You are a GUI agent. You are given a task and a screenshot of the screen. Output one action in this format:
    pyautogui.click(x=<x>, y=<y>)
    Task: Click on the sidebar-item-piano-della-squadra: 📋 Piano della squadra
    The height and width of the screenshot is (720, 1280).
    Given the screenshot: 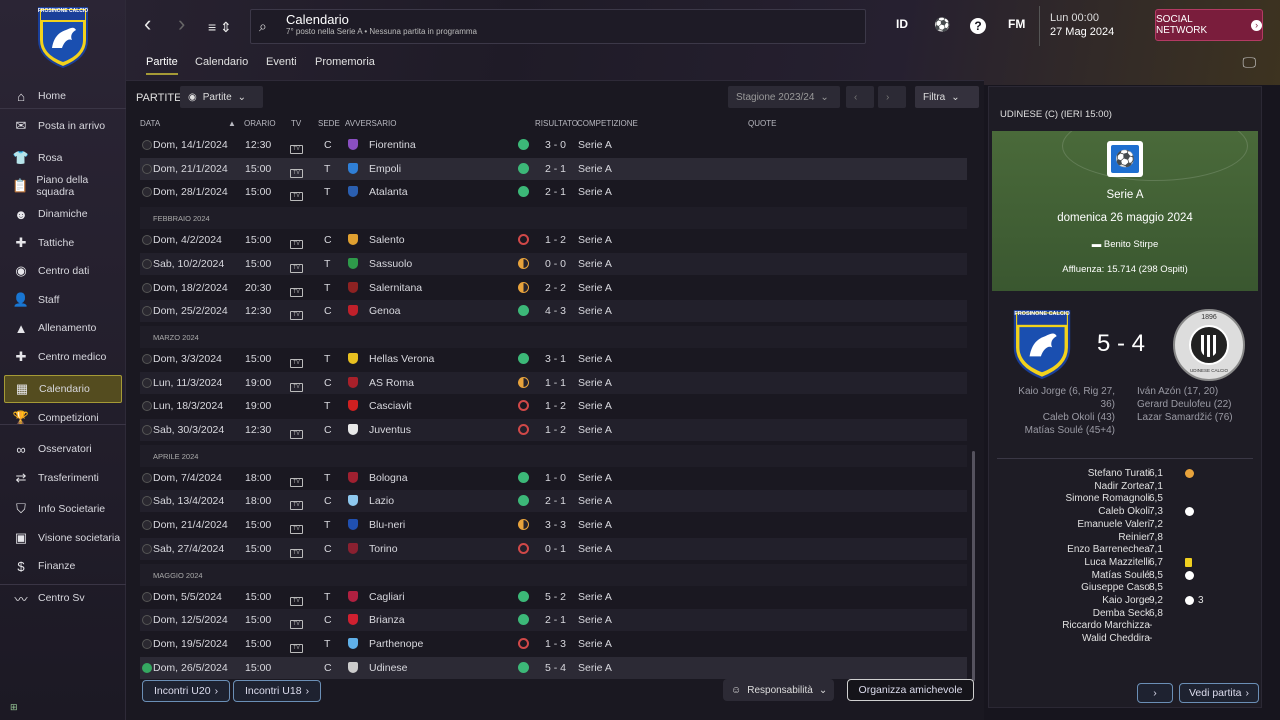 What is the action you would take?
    pyautogui.click(x=63, y=186)
    